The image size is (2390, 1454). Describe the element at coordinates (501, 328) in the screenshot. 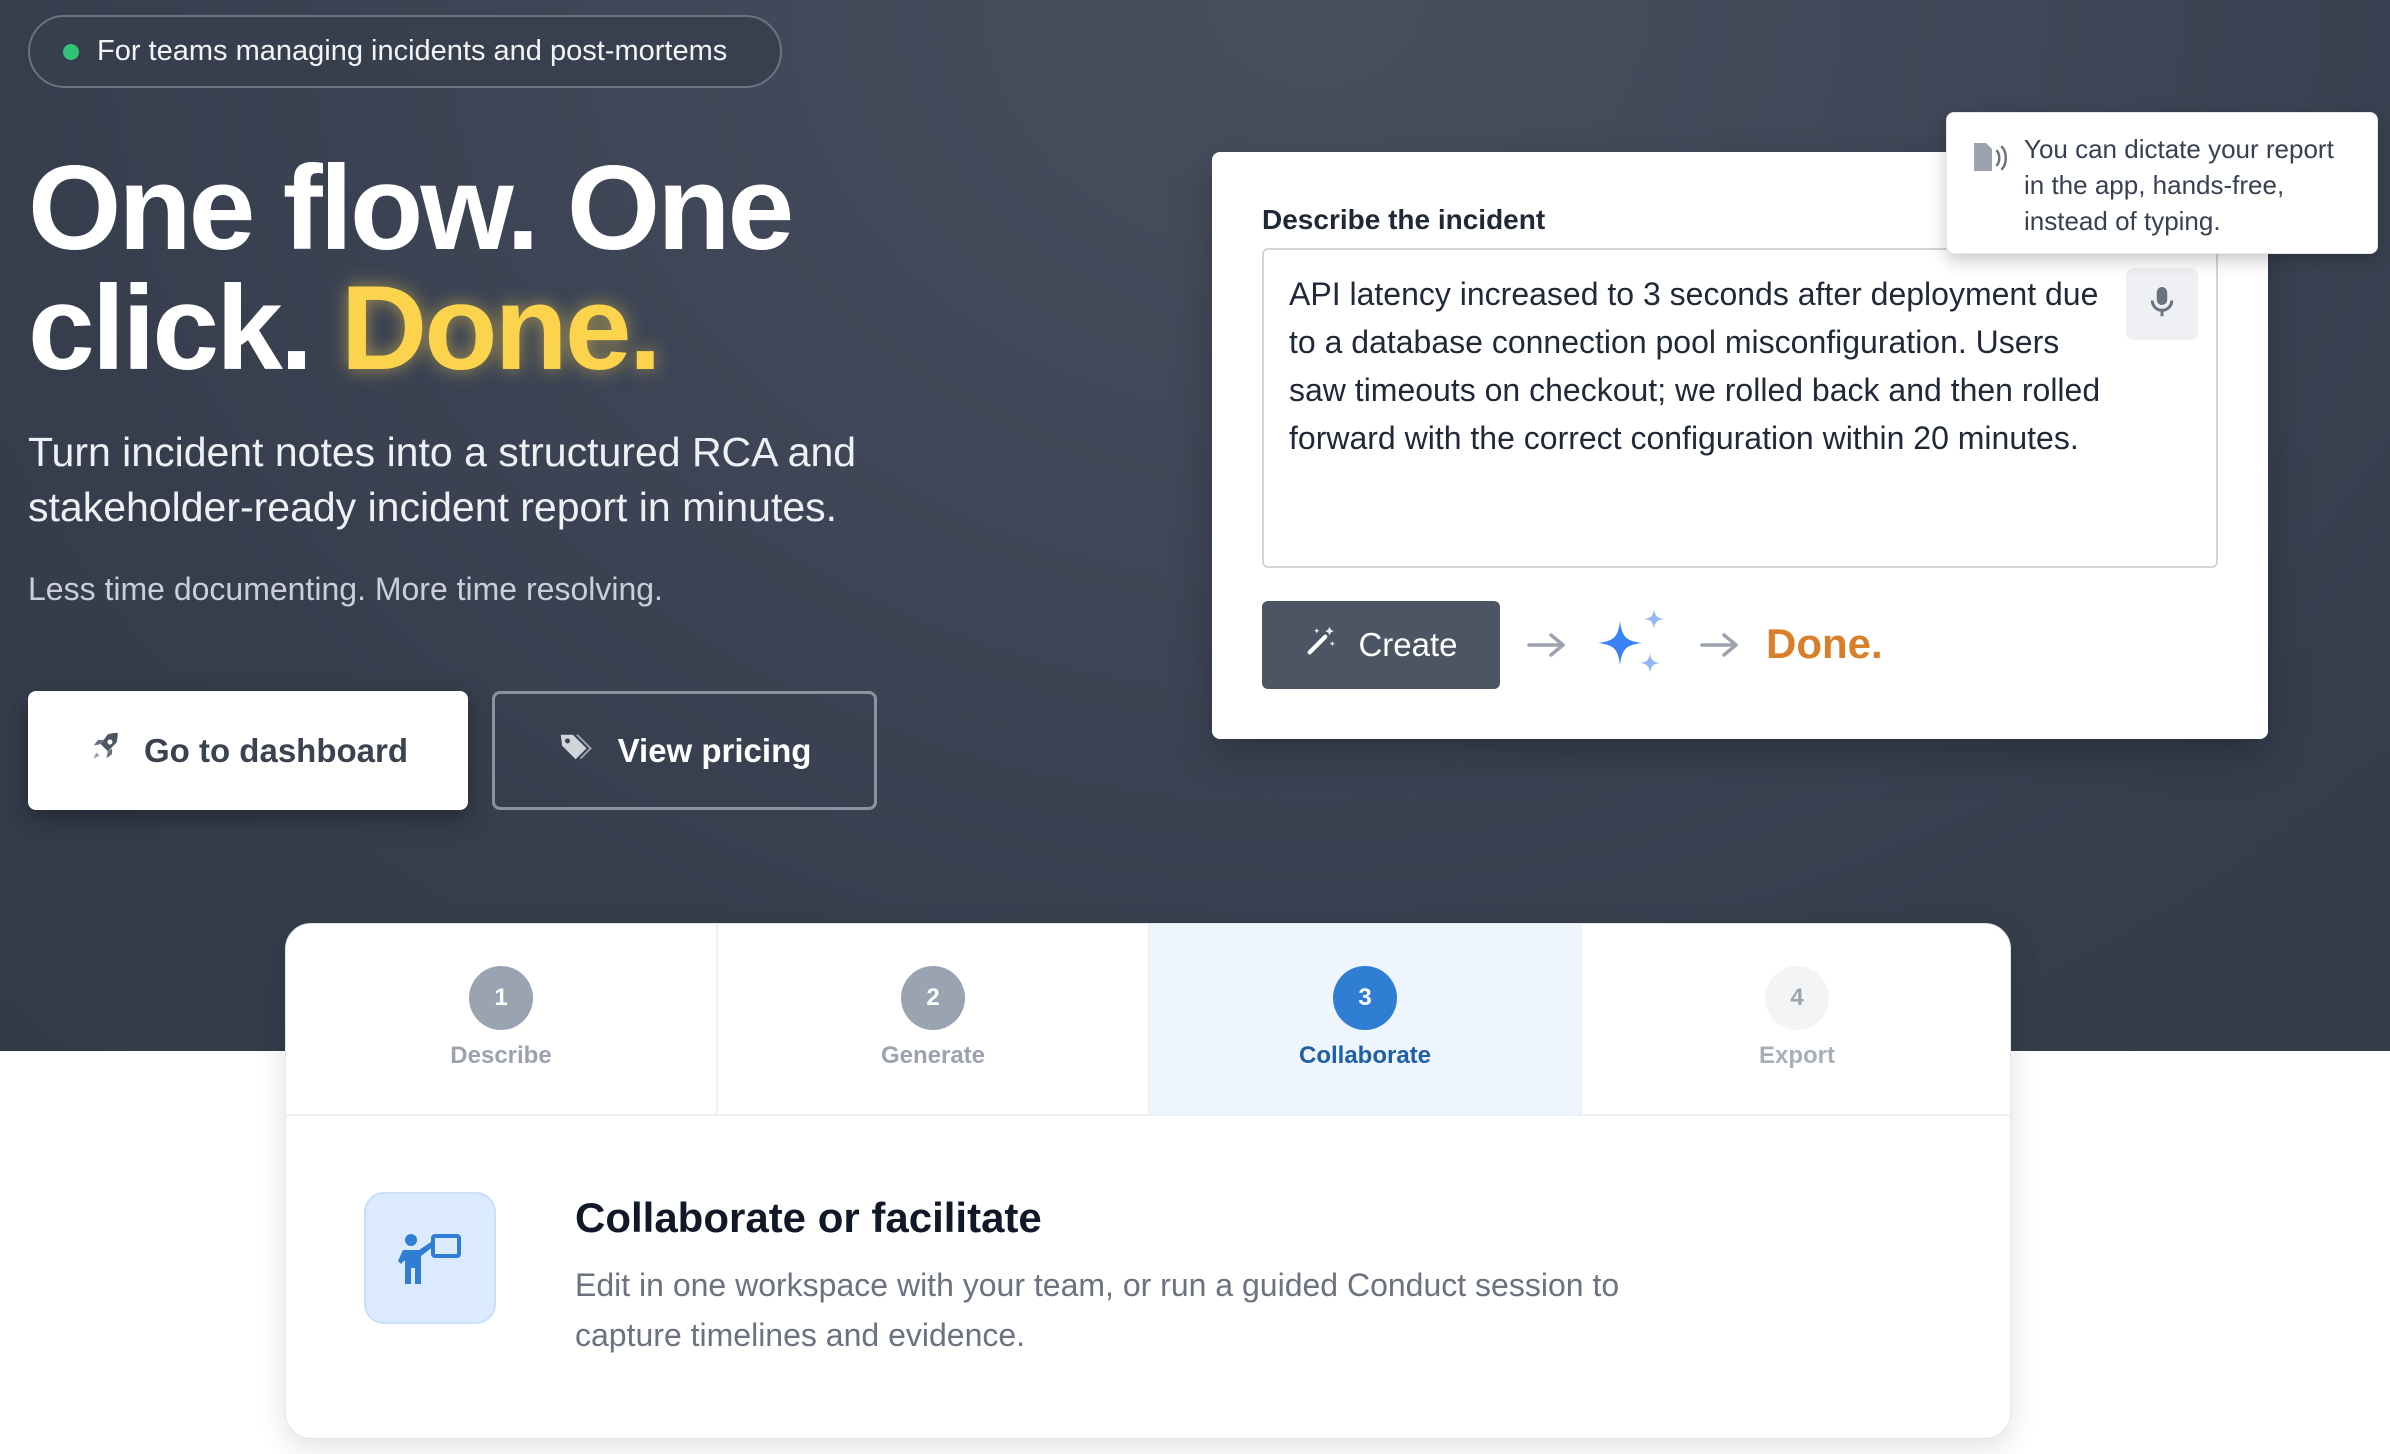

I see `headline-highlight: Done.` at that location.